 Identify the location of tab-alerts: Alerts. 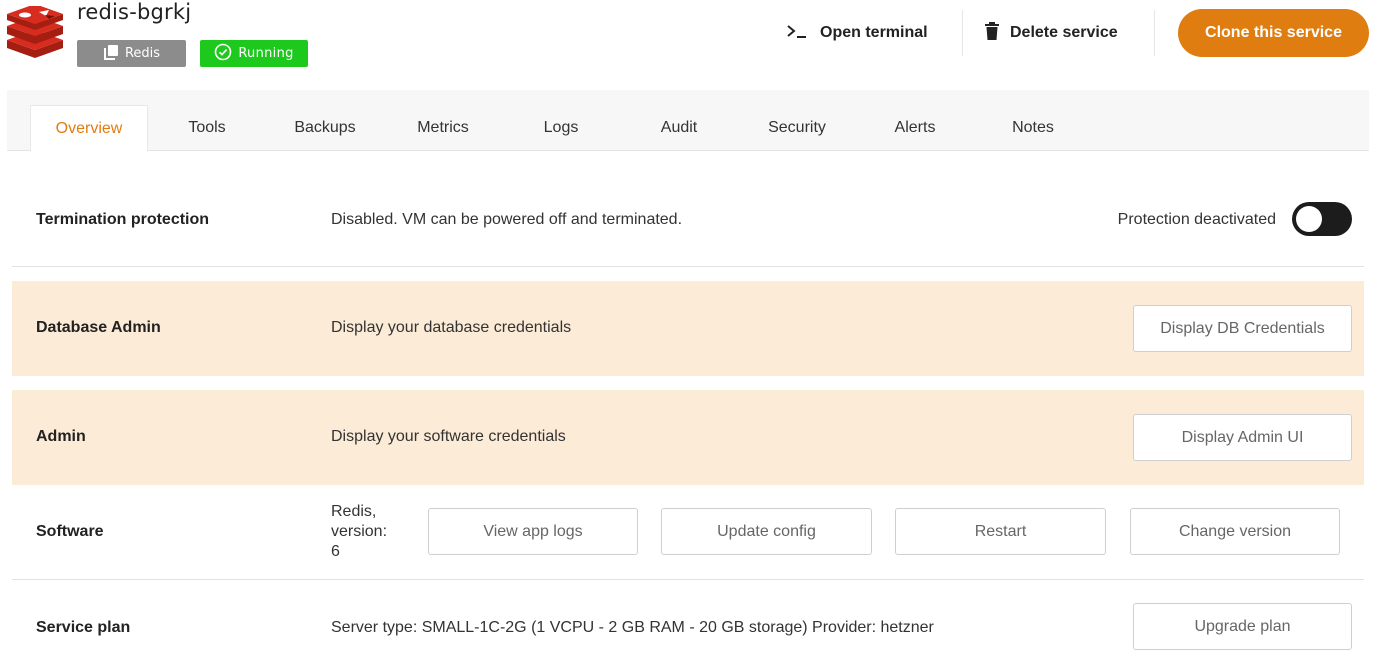
(915, 128).